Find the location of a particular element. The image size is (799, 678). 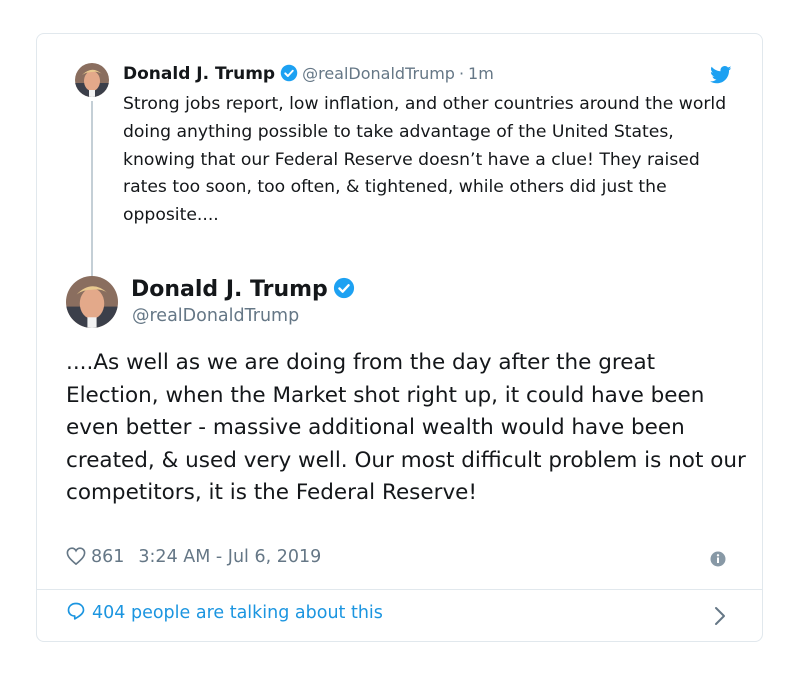

conversation-link: 404 people are talking about this is located at coordinates (224, 613).